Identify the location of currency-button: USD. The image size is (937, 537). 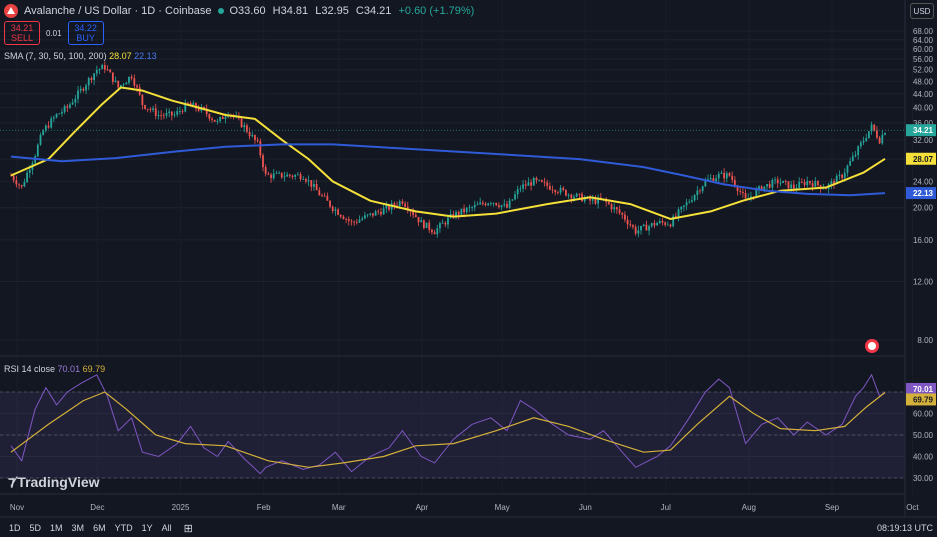
(922, 11).